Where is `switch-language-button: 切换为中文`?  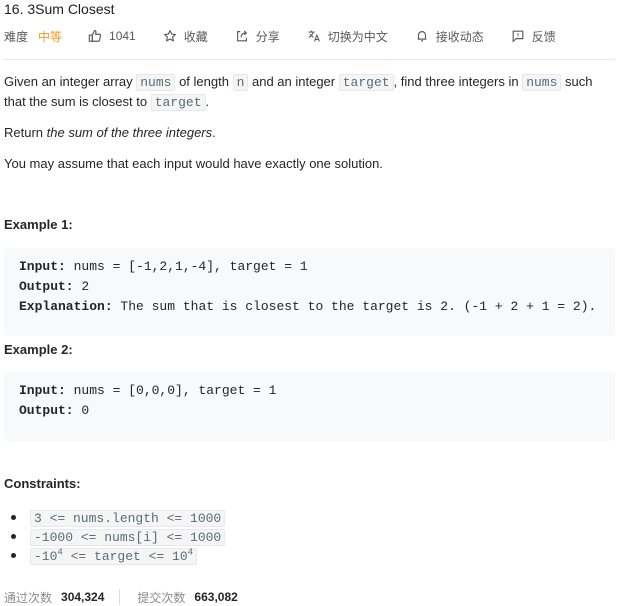 switch-language-button: 切换为中文 is located at coordinates (347, 36).